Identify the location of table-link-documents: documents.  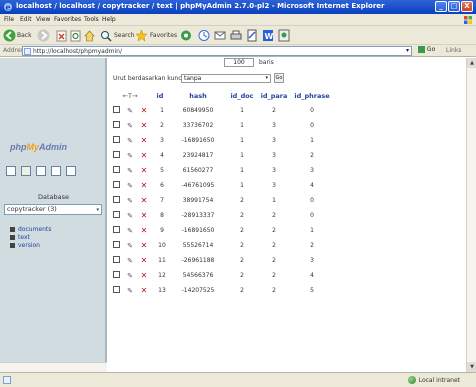
(30, 229).